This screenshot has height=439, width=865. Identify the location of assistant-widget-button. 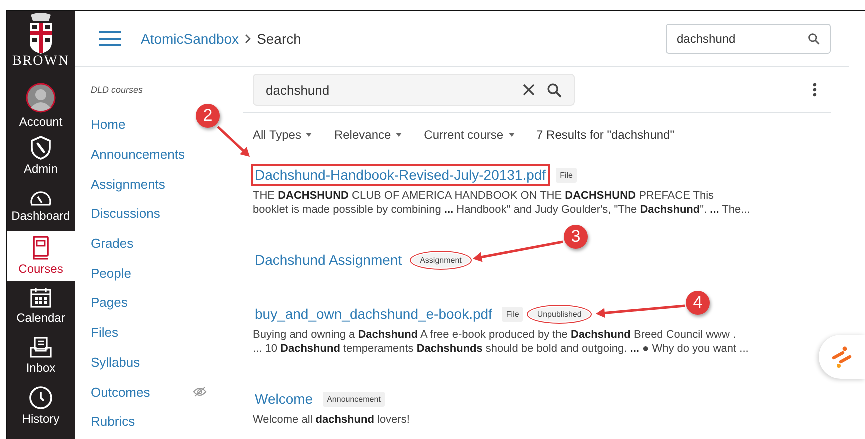
(842, 357).